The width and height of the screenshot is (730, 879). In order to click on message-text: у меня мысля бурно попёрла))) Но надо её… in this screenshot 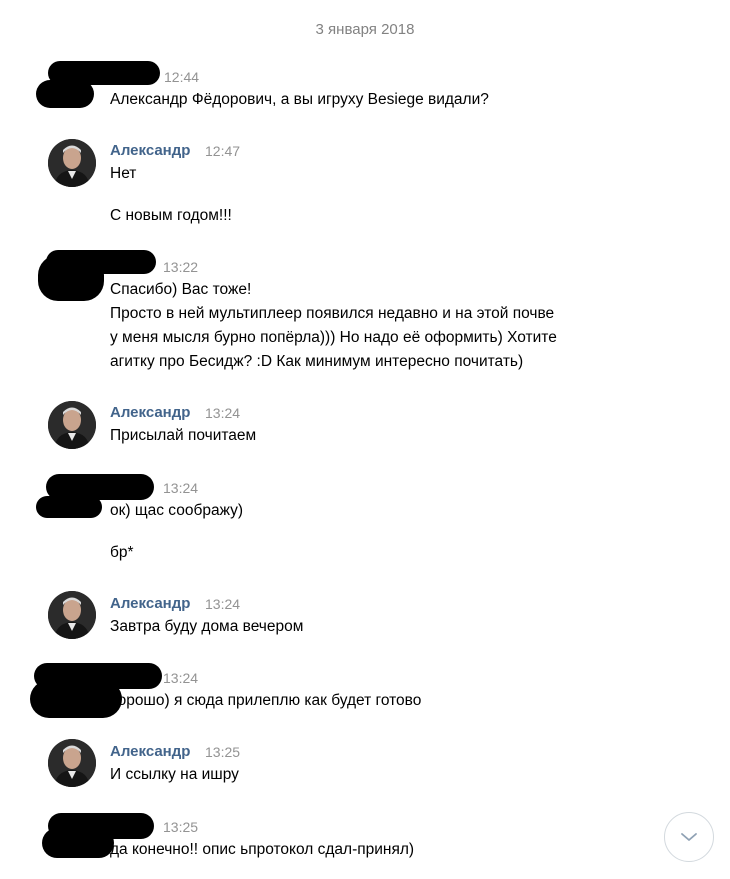, I will do `click(333, 337)`.